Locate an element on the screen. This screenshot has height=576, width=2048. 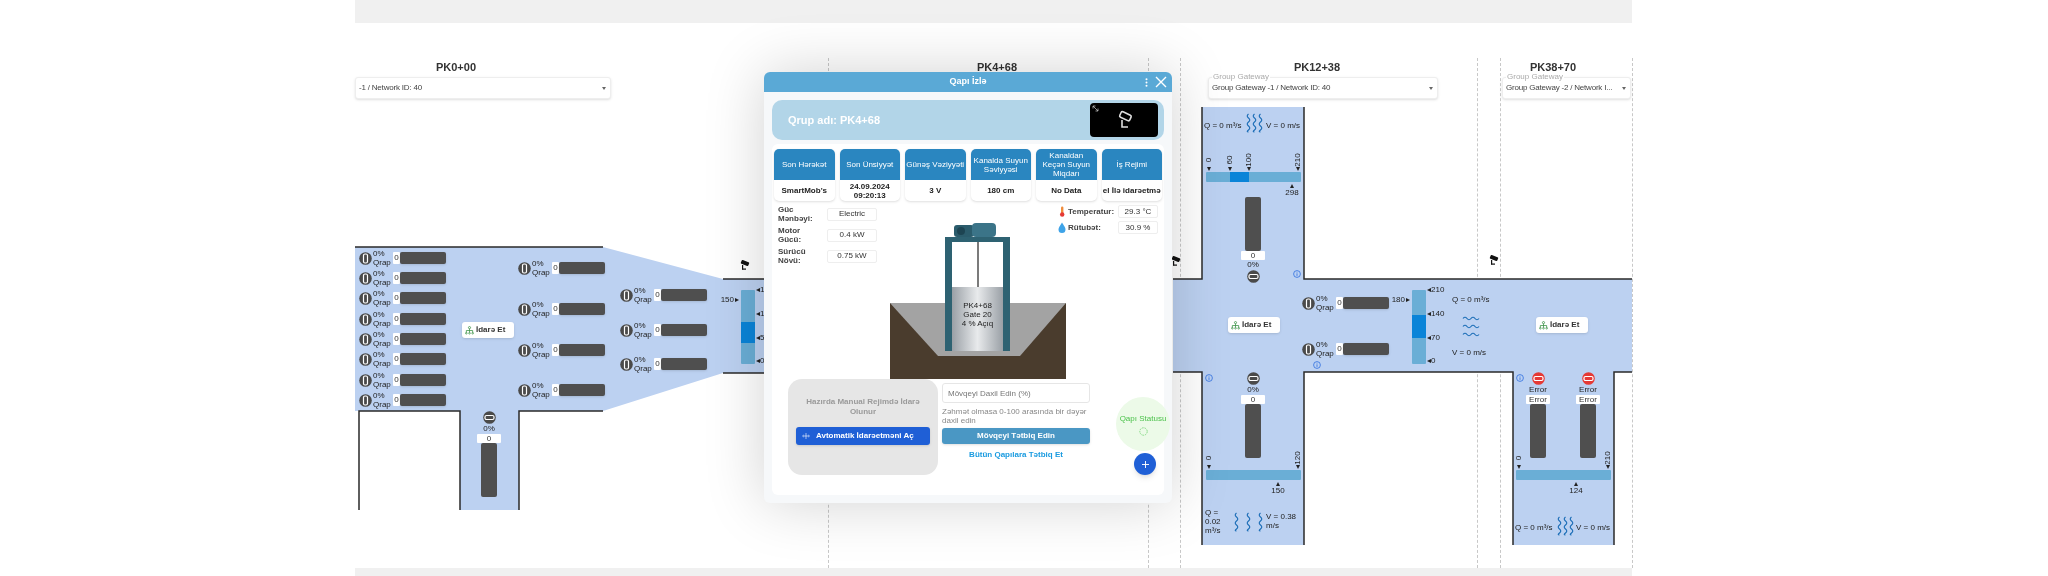
card-value: SmartMob's is located at coordinates (804, 191).